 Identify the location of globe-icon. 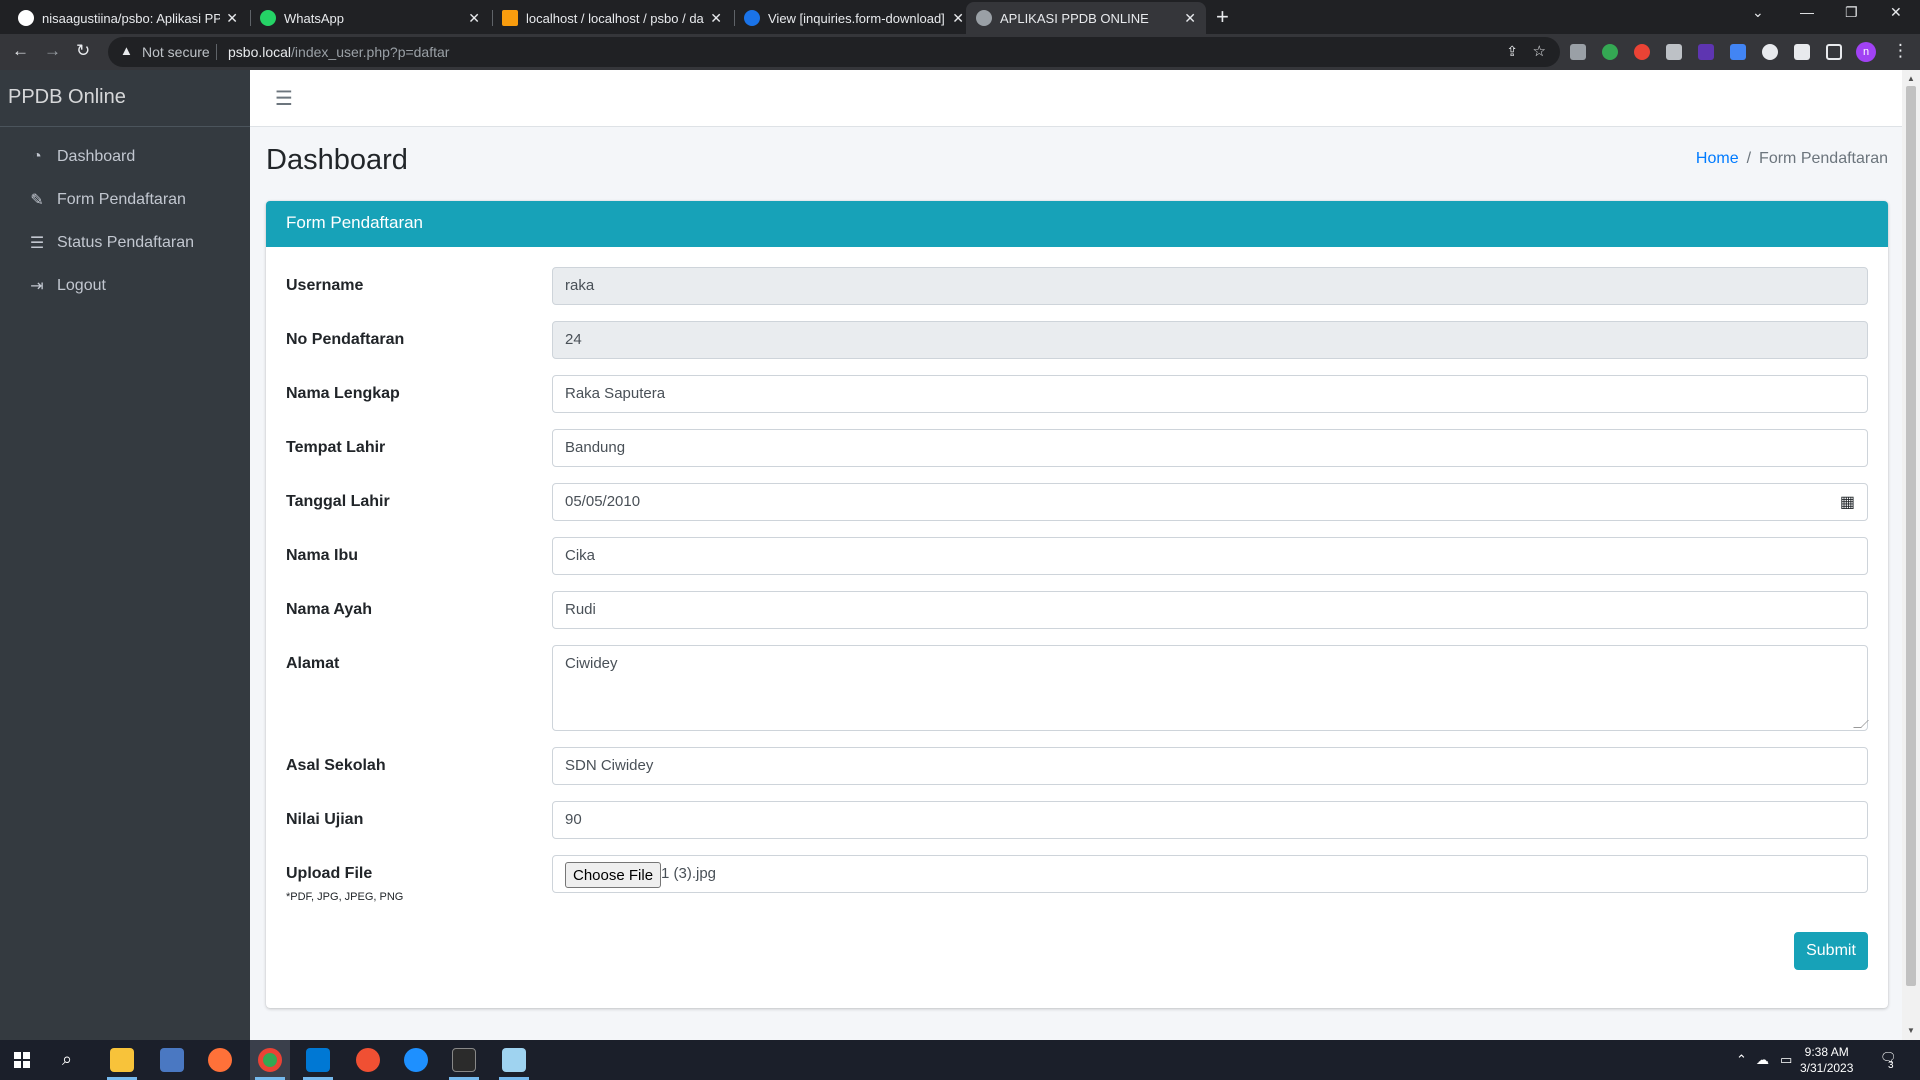
(984, 18).